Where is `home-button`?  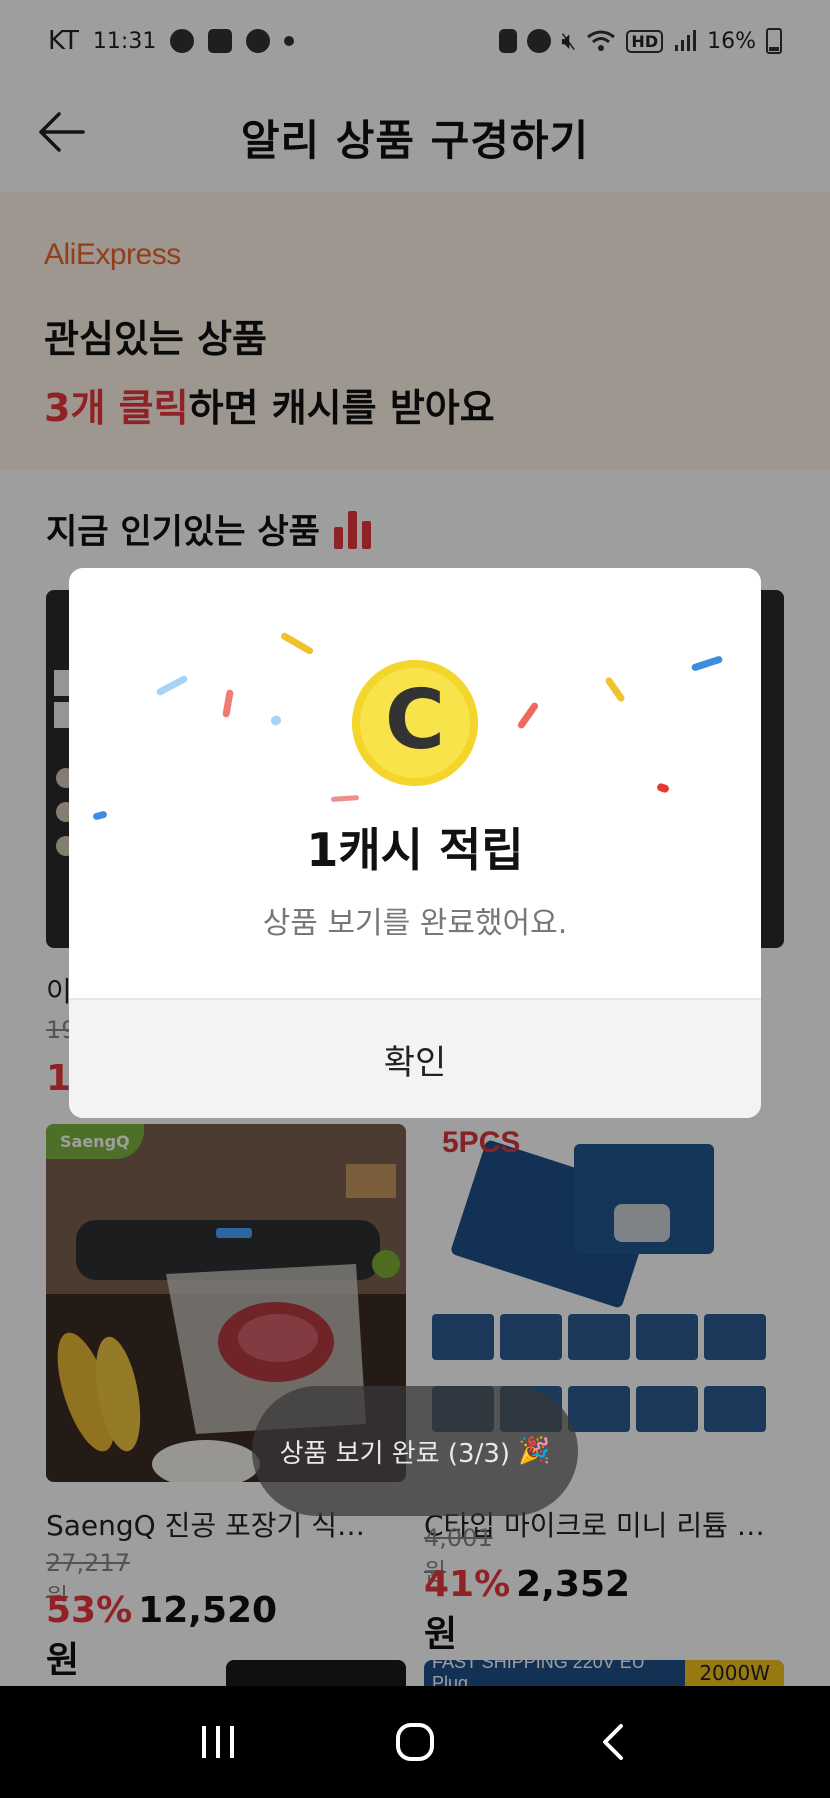 home-button is located at coordinates (415, 1742).